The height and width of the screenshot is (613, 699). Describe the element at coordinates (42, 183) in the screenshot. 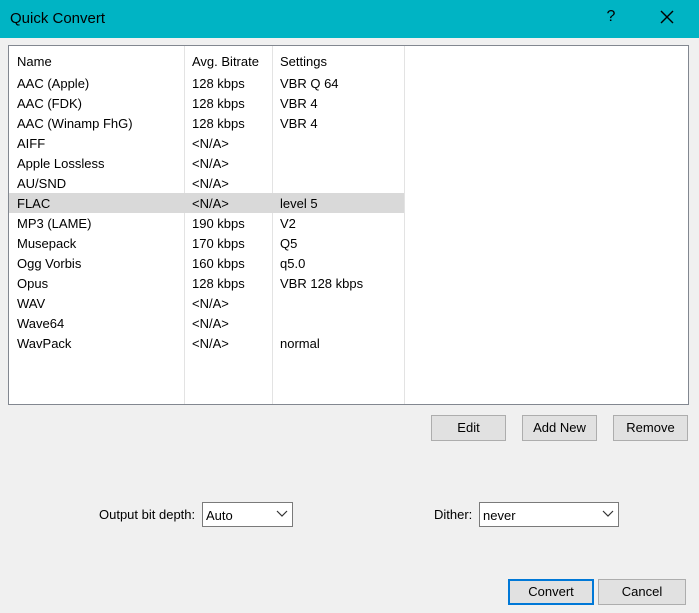

I see `cell-name: AU/SND` at that location.